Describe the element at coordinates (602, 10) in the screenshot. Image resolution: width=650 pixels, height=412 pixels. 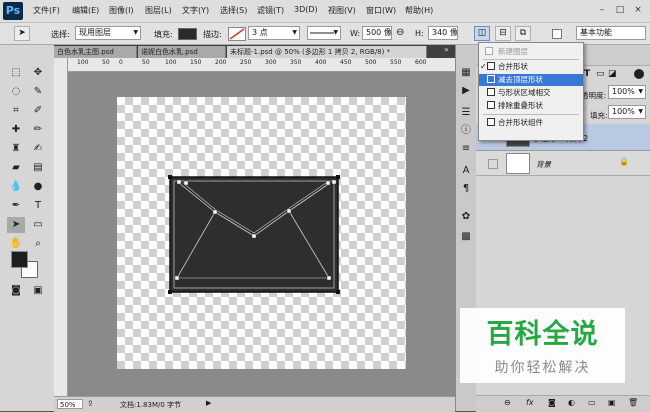
I see `minimize-button: –` at that location.